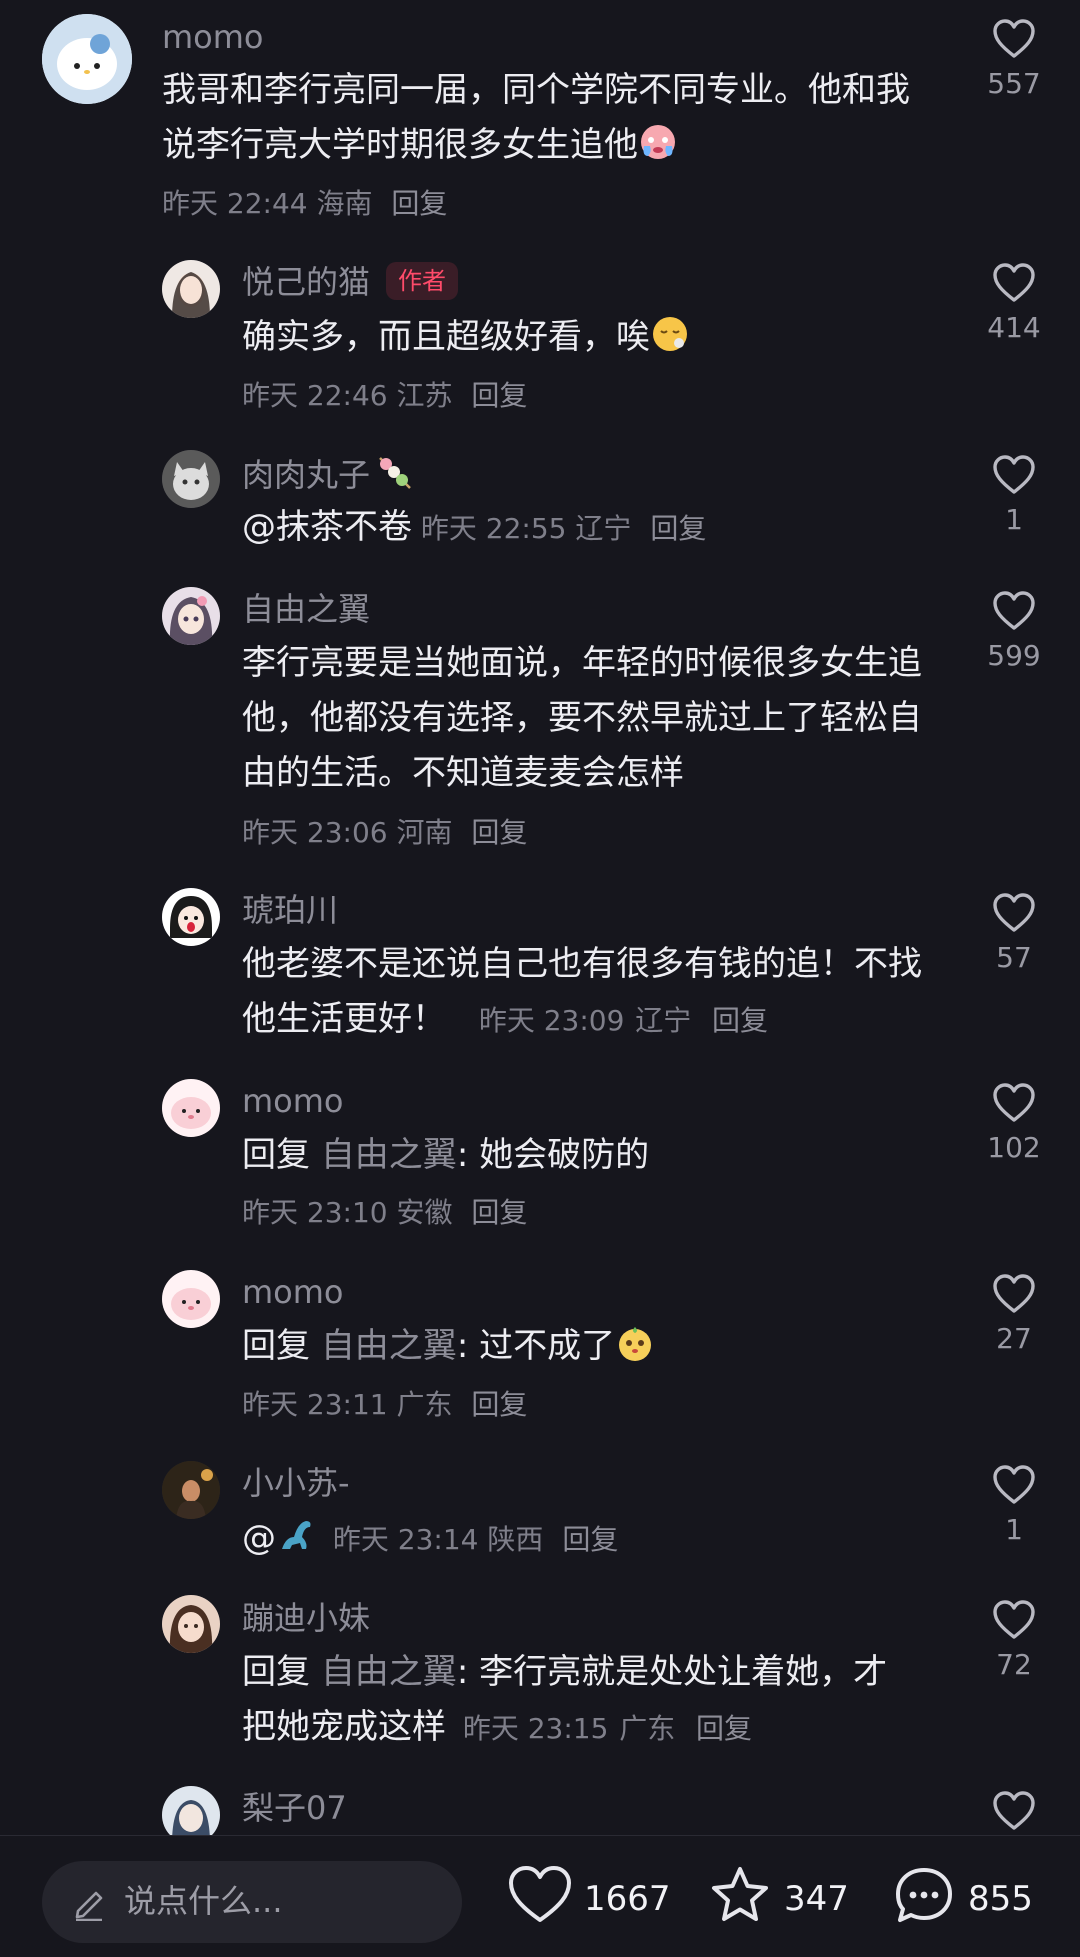 The image size is (1080, 1957). I want to click on comment-text: 我哥和李行亮同一届，同个学院不同专业。他和我说李行亮大学时期很多女生追他, so click(542, 118).